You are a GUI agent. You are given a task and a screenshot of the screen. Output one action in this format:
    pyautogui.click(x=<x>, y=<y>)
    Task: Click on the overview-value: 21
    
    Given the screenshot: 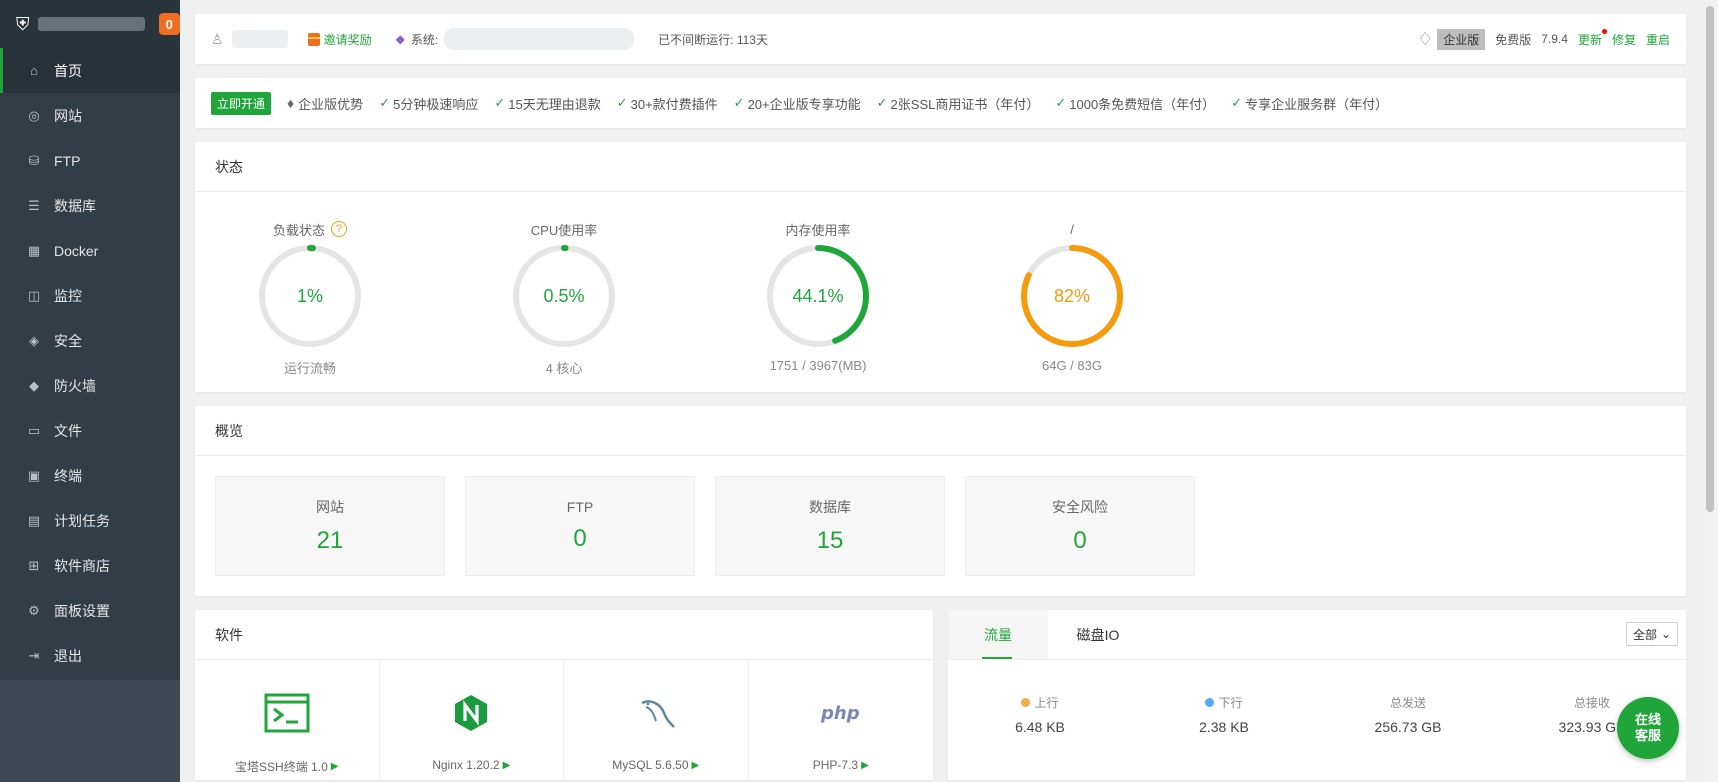 What is the action you would take?
    pyautogui.click(x=330, y=540)
    